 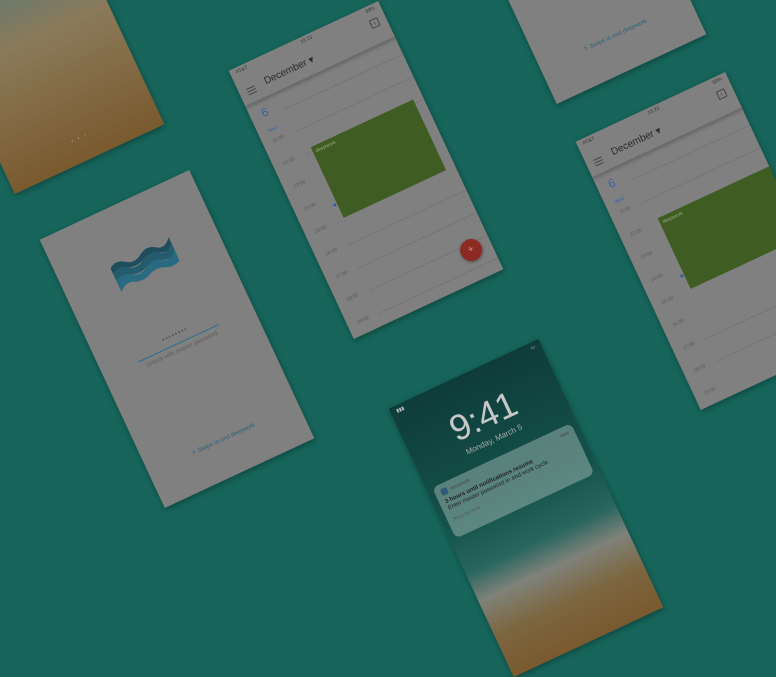 I want to click on password-field: ••••••••, so click(x=175, y=335).